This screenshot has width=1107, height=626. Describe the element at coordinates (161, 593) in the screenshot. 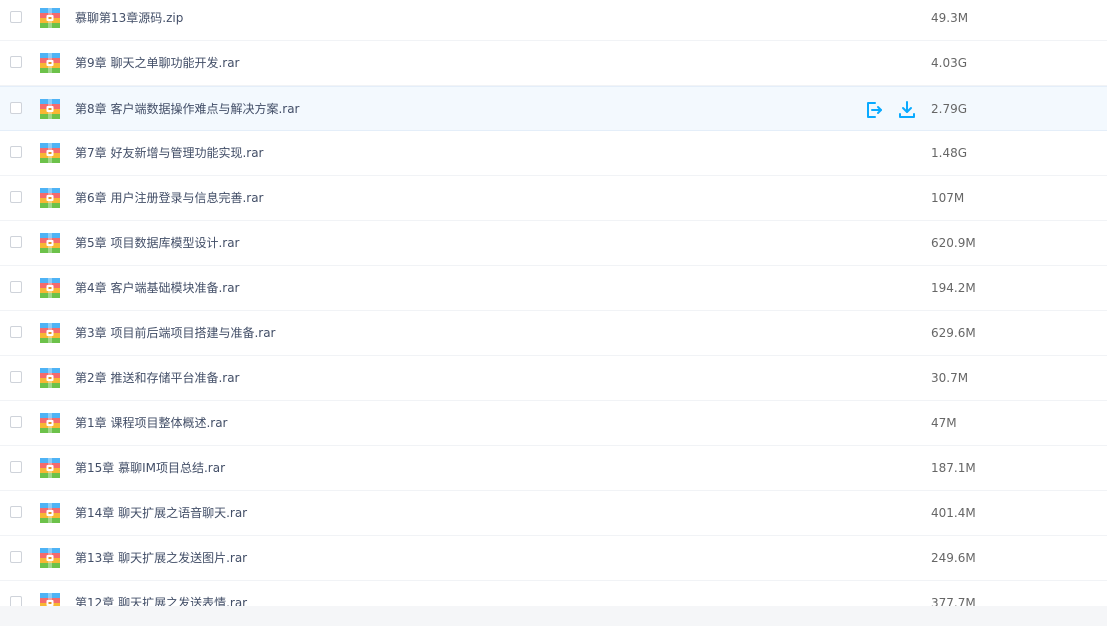

I see `file-name: 第12章 聊天扩展之发送表情.rar` at that location.